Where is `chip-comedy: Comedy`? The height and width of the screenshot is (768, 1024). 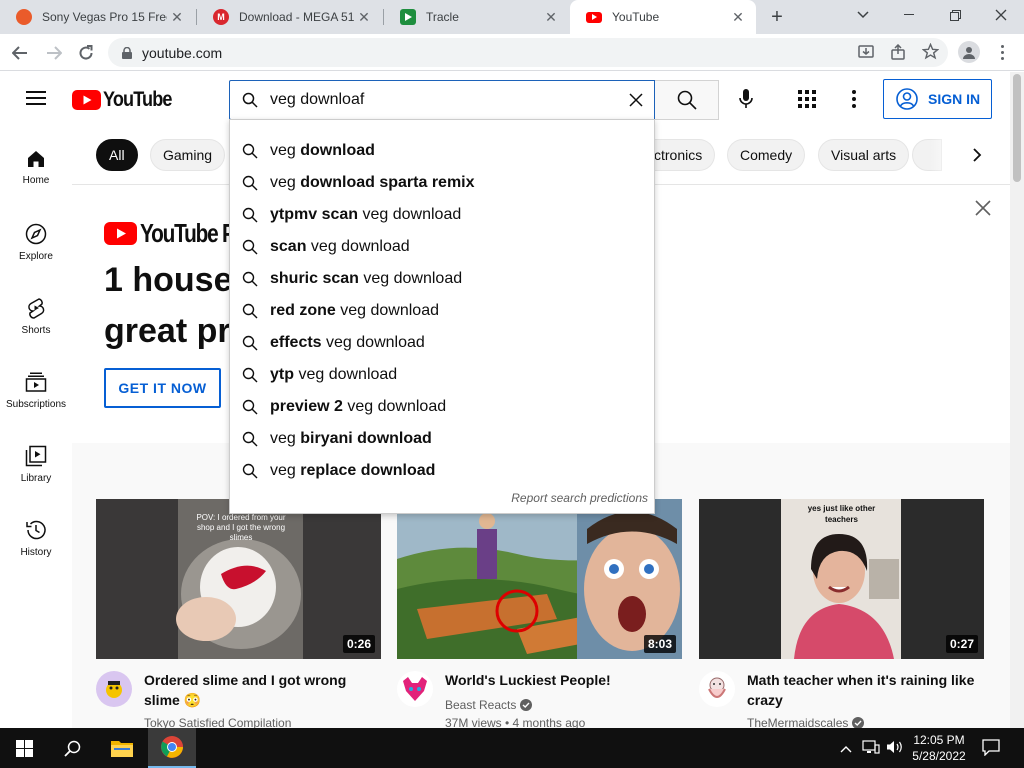
chip-comedy: Comedy is located at coordinates (766, 155).